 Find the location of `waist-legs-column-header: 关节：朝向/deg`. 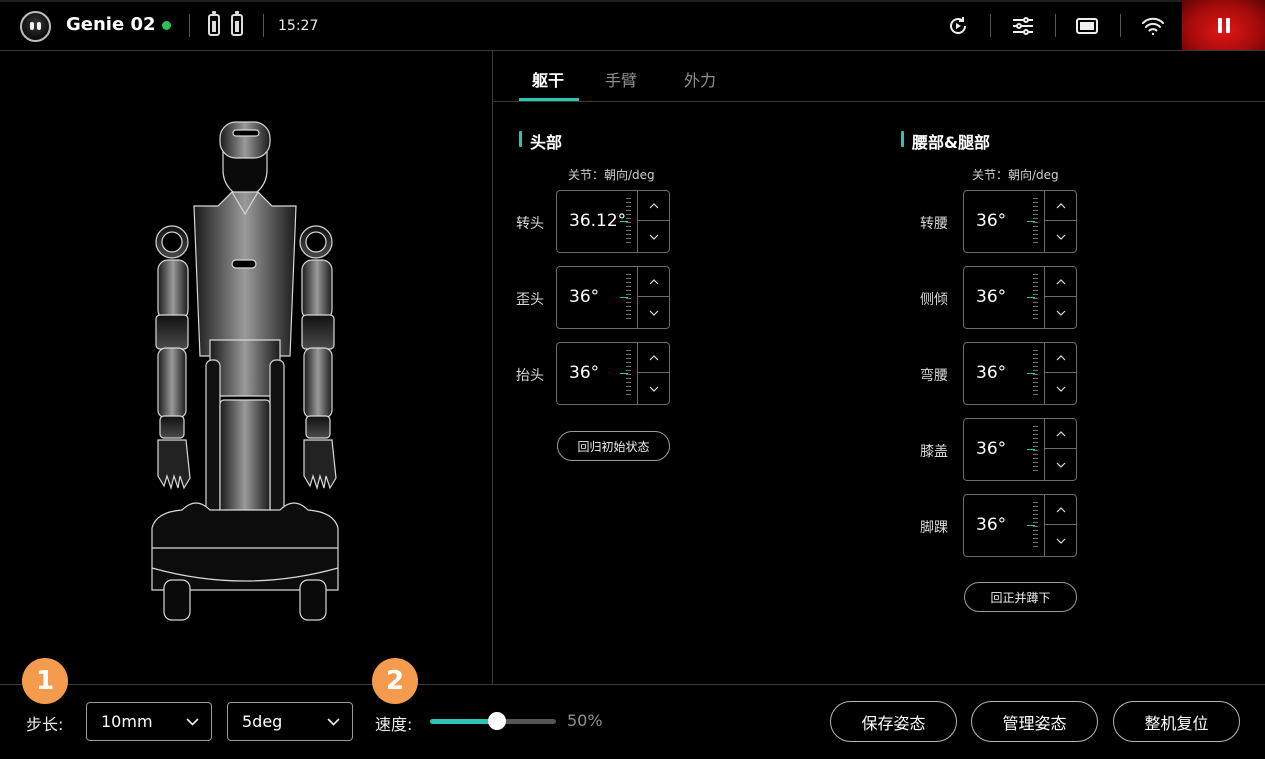

waist-legs-column-header: 关节：朝向/deg is located at coordinates (1015, 175).